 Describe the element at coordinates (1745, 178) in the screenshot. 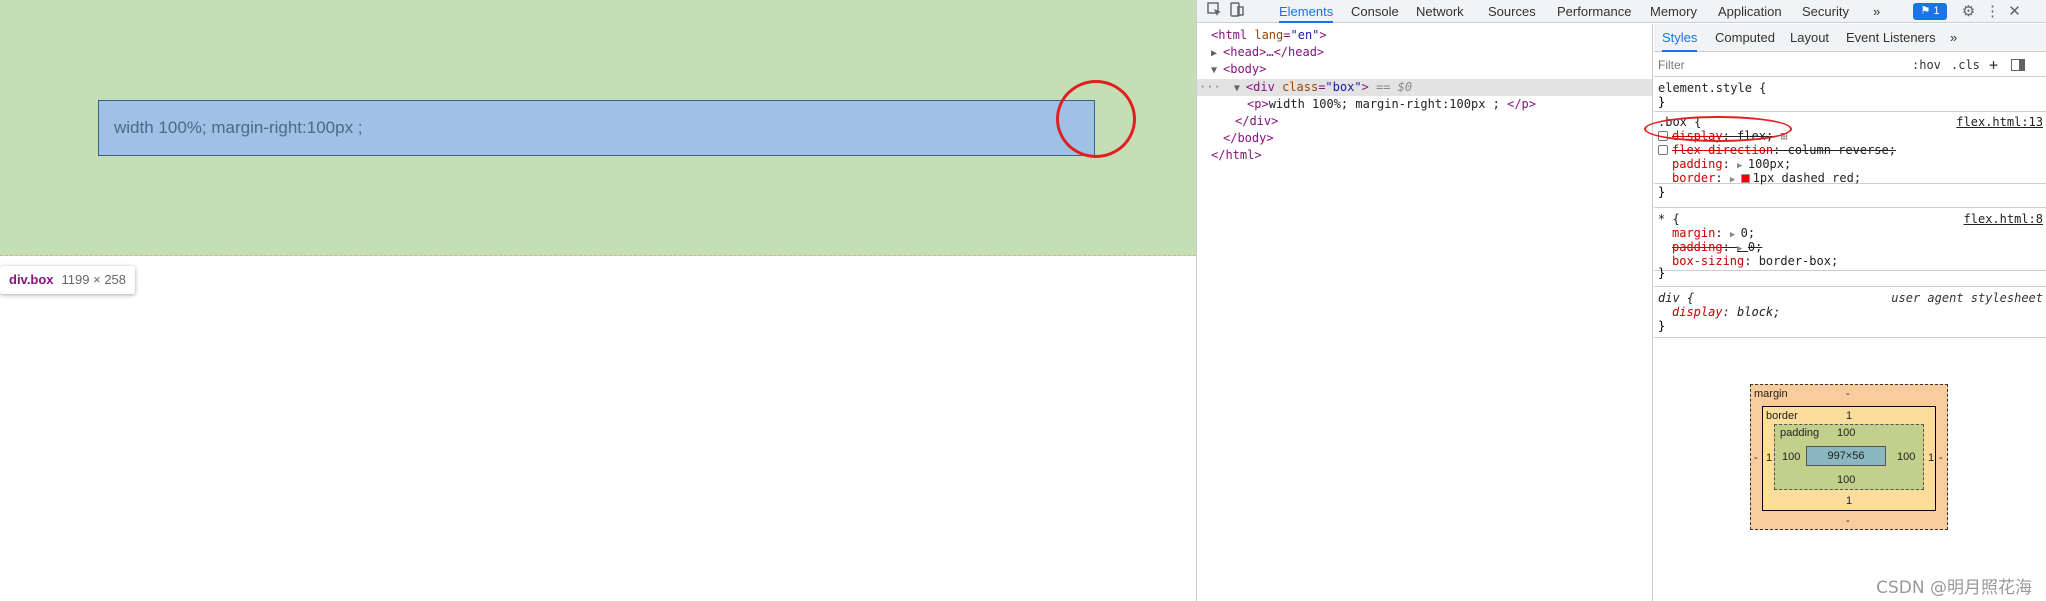

I see `red-color-swatch` at that location.